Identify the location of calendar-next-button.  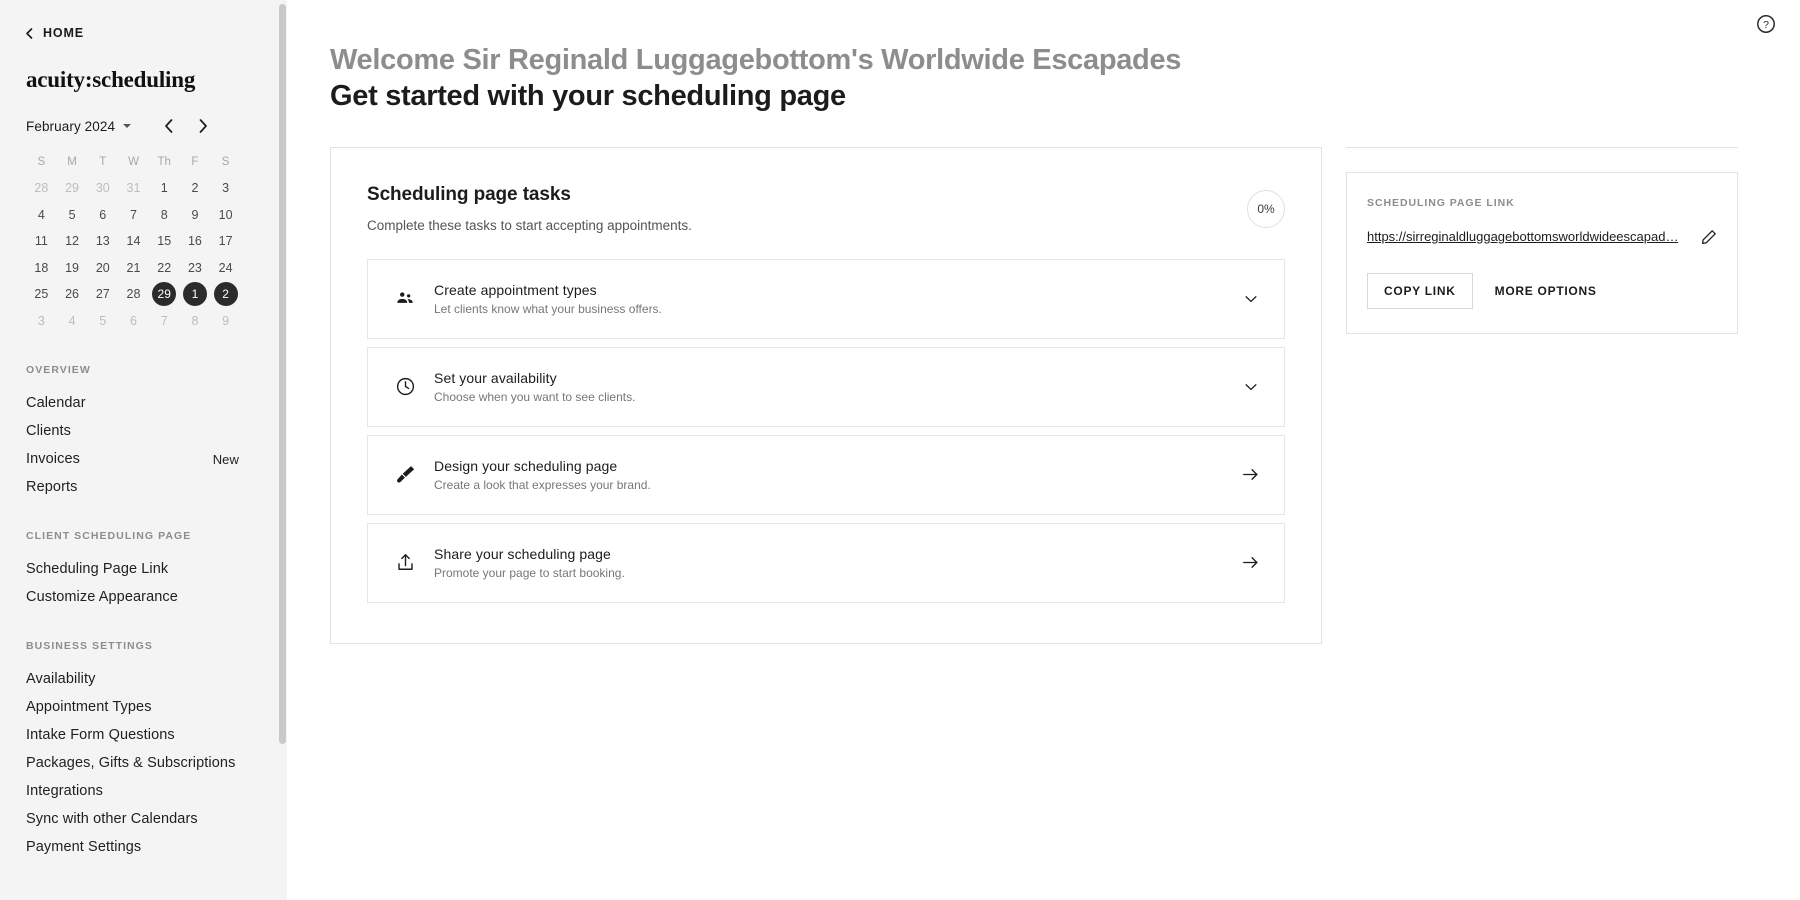
(203, 126).